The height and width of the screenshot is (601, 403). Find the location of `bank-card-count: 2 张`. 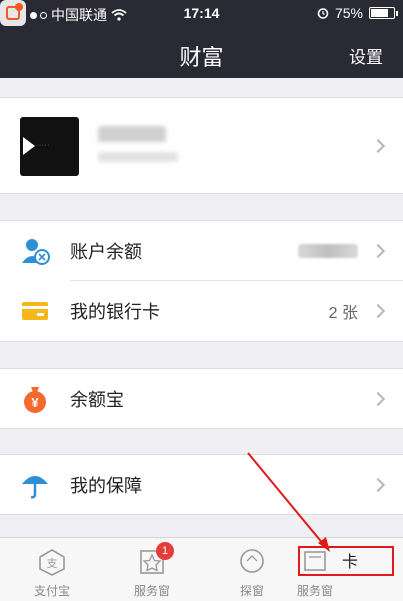

bank-card-count: 2 张 is located at coordinates (343, 313).